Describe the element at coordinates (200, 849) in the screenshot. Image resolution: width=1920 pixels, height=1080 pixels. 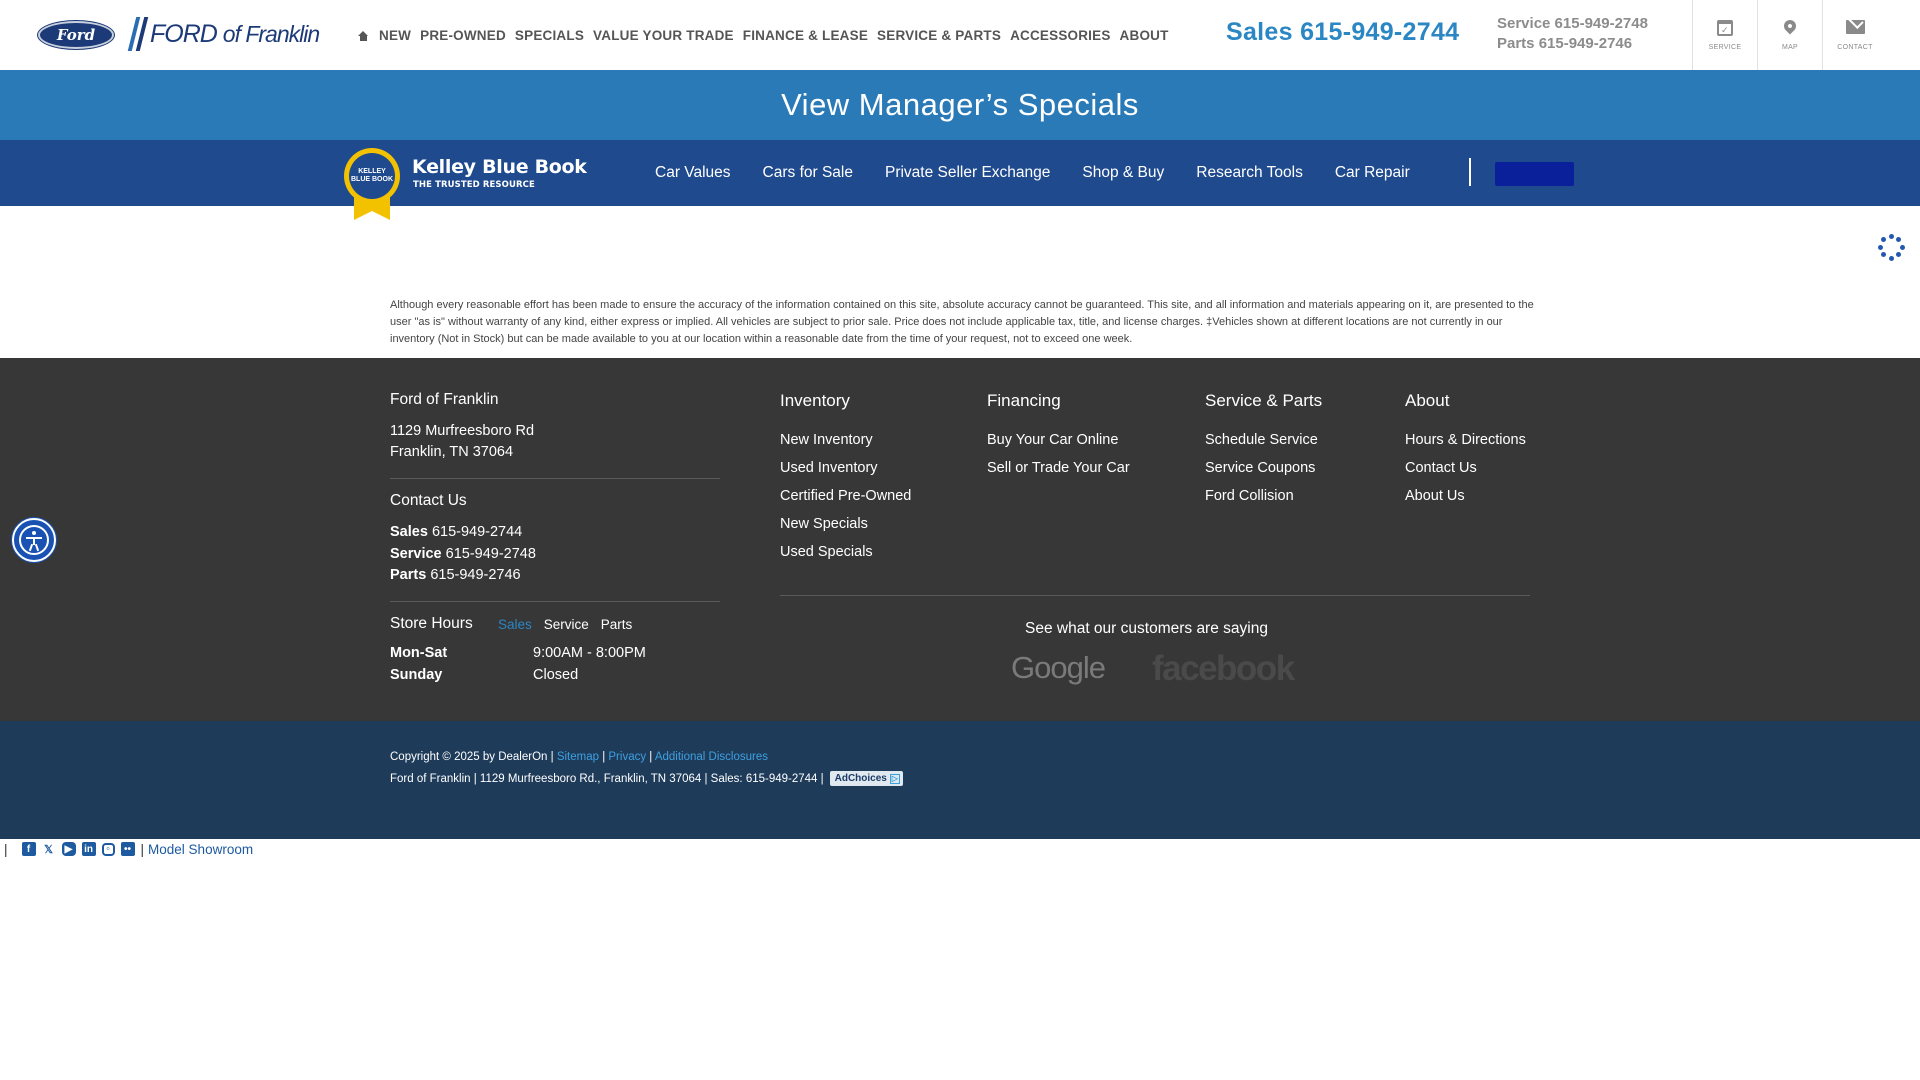
I see `model-showroom-link: Model Showroom` at that location.